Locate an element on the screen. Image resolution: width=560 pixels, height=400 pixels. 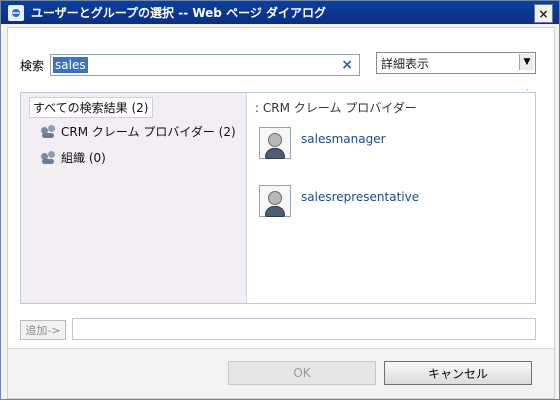
title-bar: ユーザーとグループの選択 -- Web ページ ダイアログ × is located at coordinates (280, 12).